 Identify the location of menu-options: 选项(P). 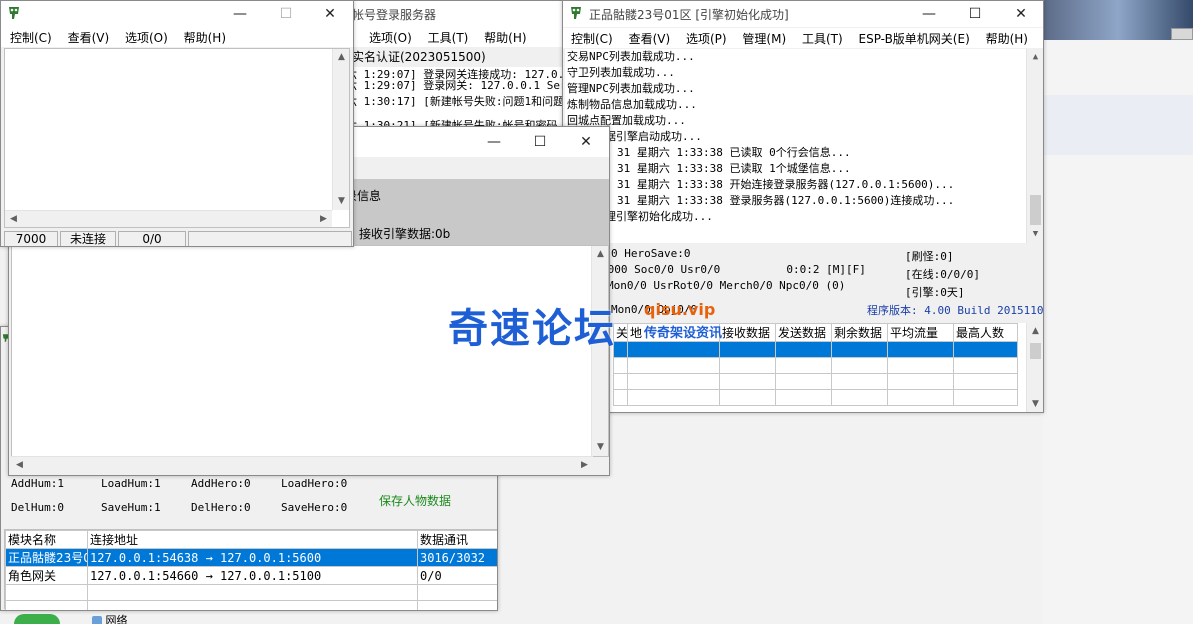
(706, 38).